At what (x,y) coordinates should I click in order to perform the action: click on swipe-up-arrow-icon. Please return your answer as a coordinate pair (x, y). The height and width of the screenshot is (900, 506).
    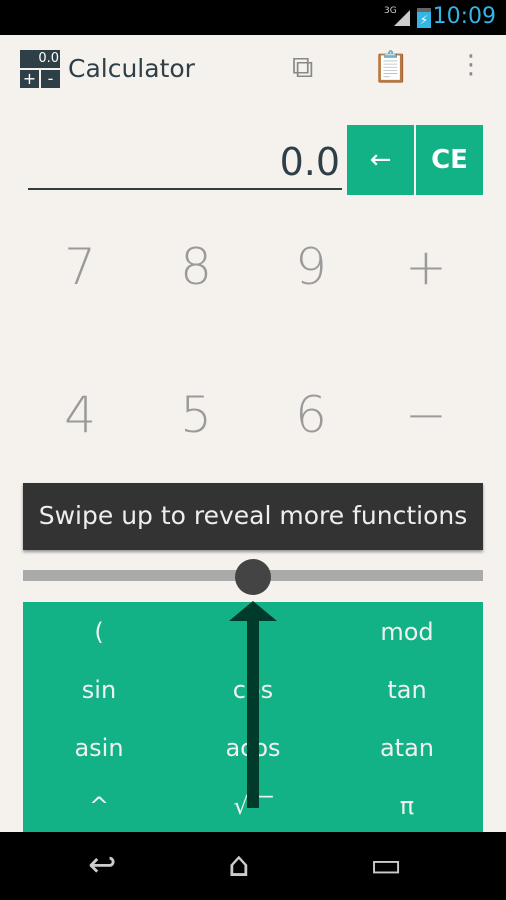
    Looking at the image, I should click on (253, 713).